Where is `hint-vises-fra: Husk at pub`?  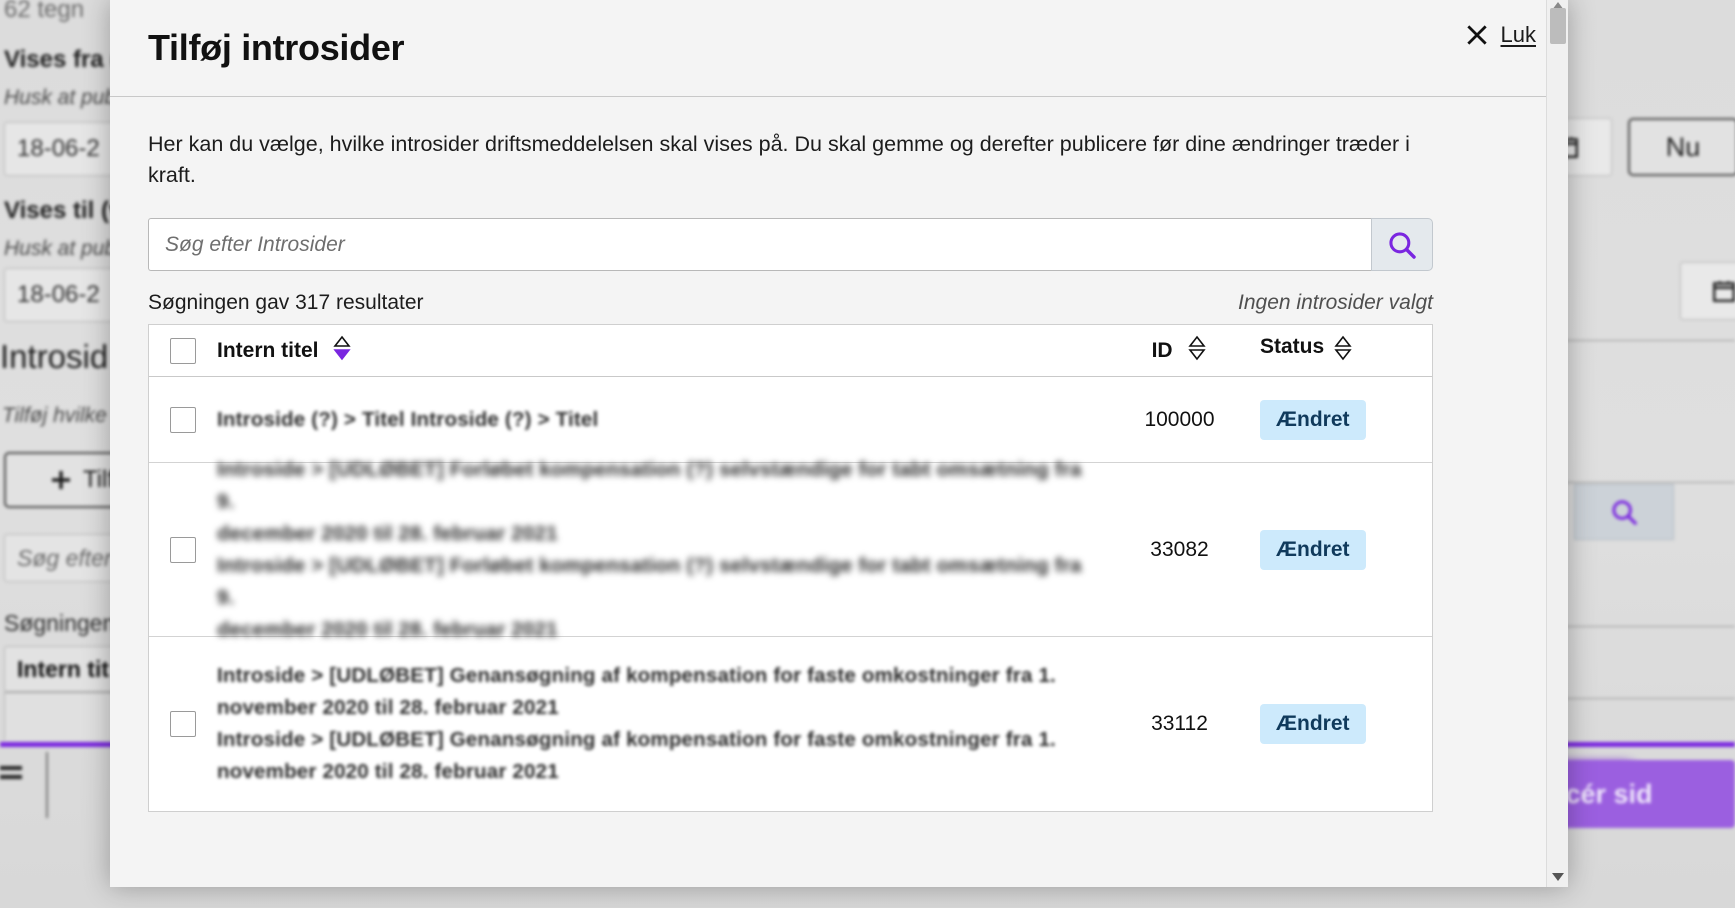
hint-vises-fra: Husk at pub is located at coordinates (60, 97).